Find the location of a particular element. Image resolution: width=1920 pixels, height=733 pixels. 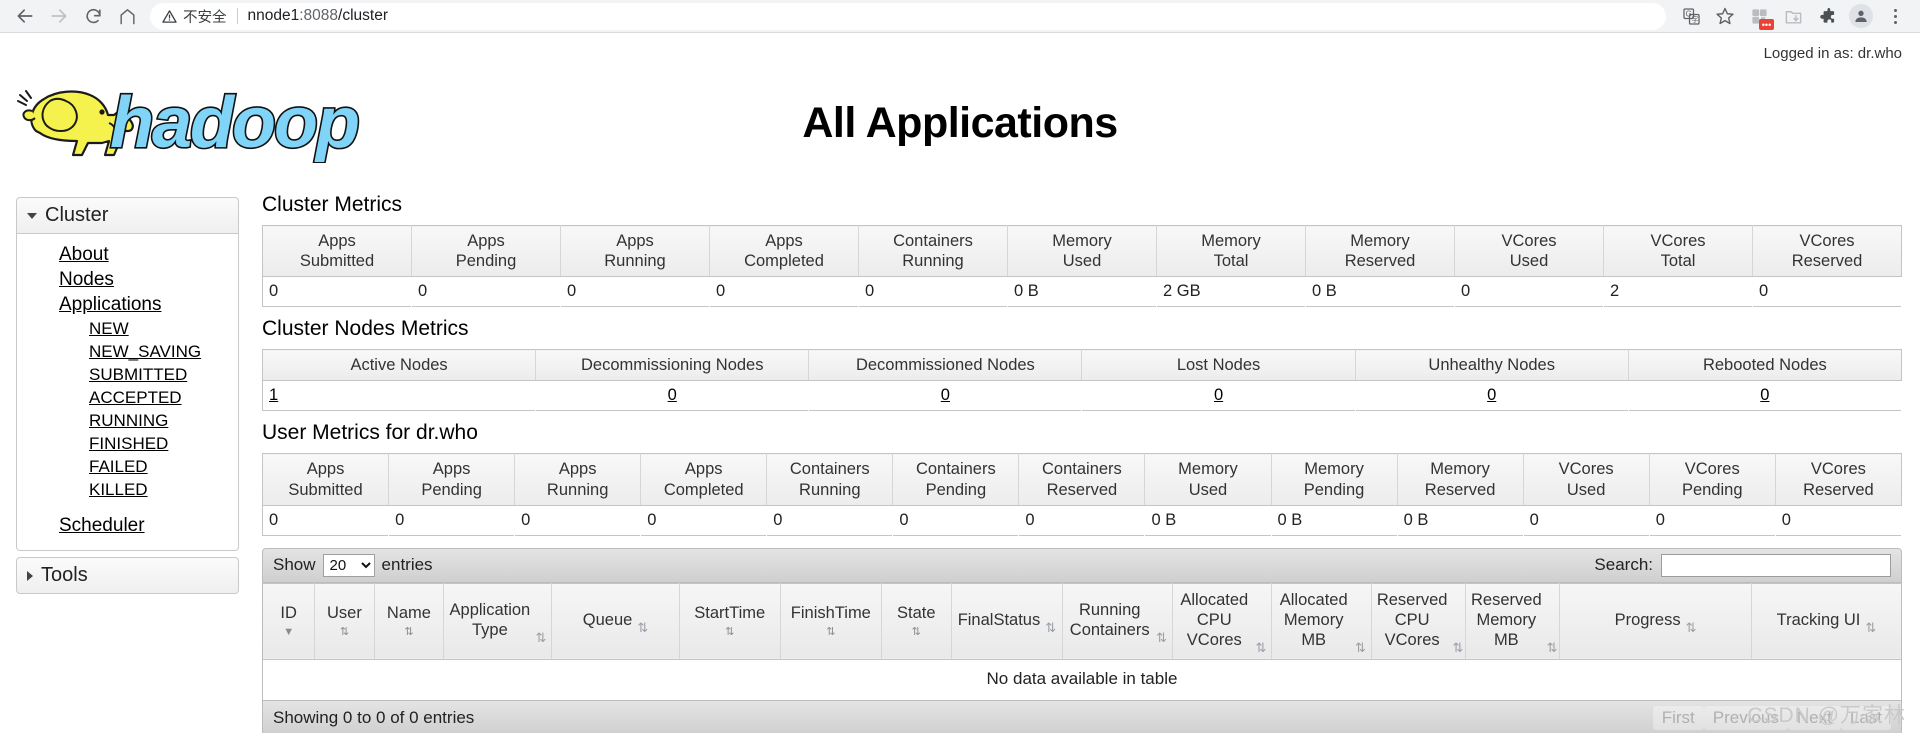

sidebar-item-new-saving: NEW_SAVING is located at coordinates (127, 351).